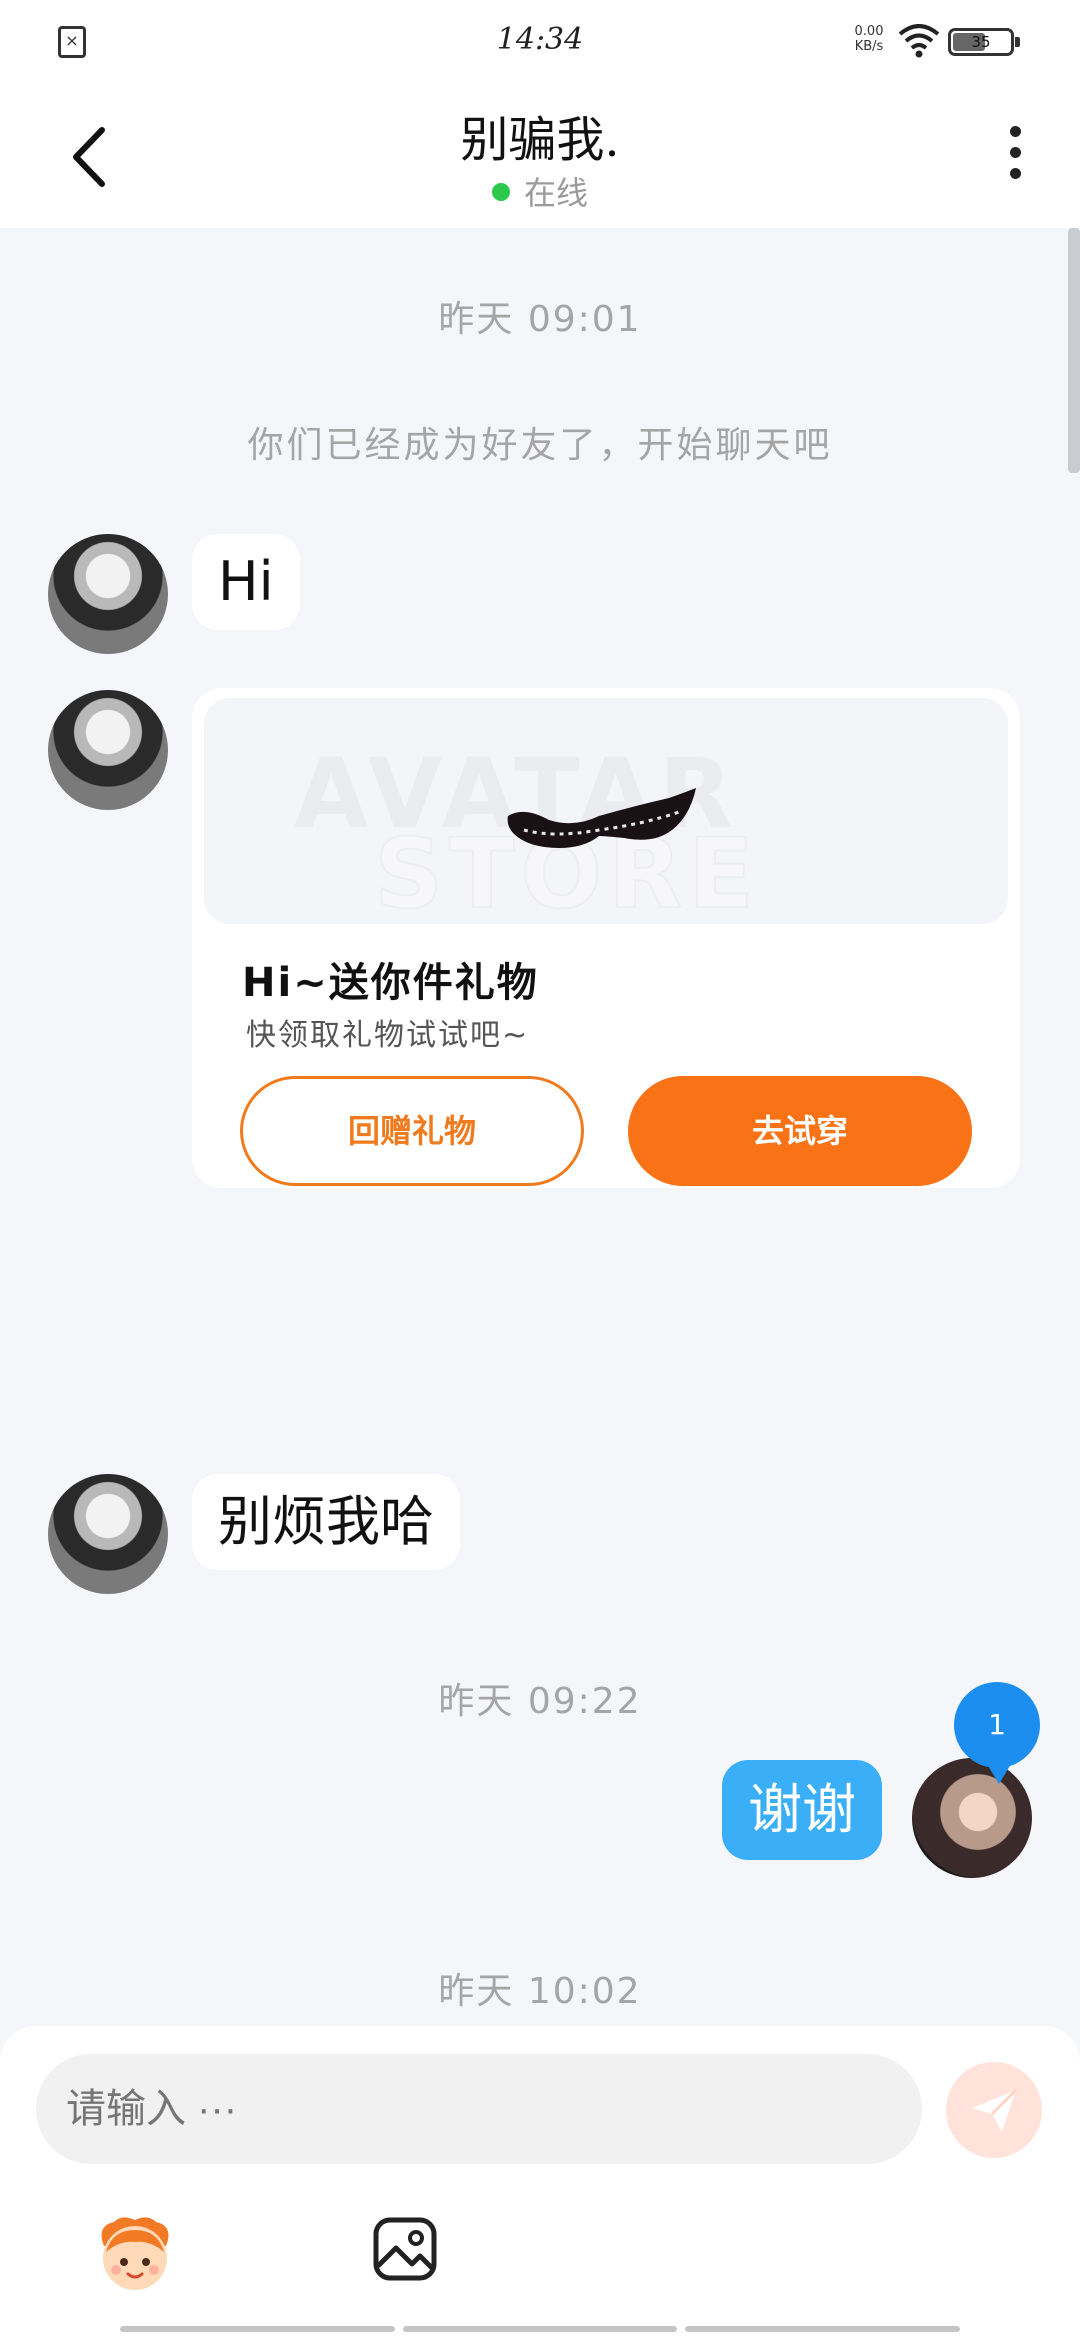 The image size is (1080, 2340). I want to click on message-timestamp: 昨天 10:02, so click(540, 1991).